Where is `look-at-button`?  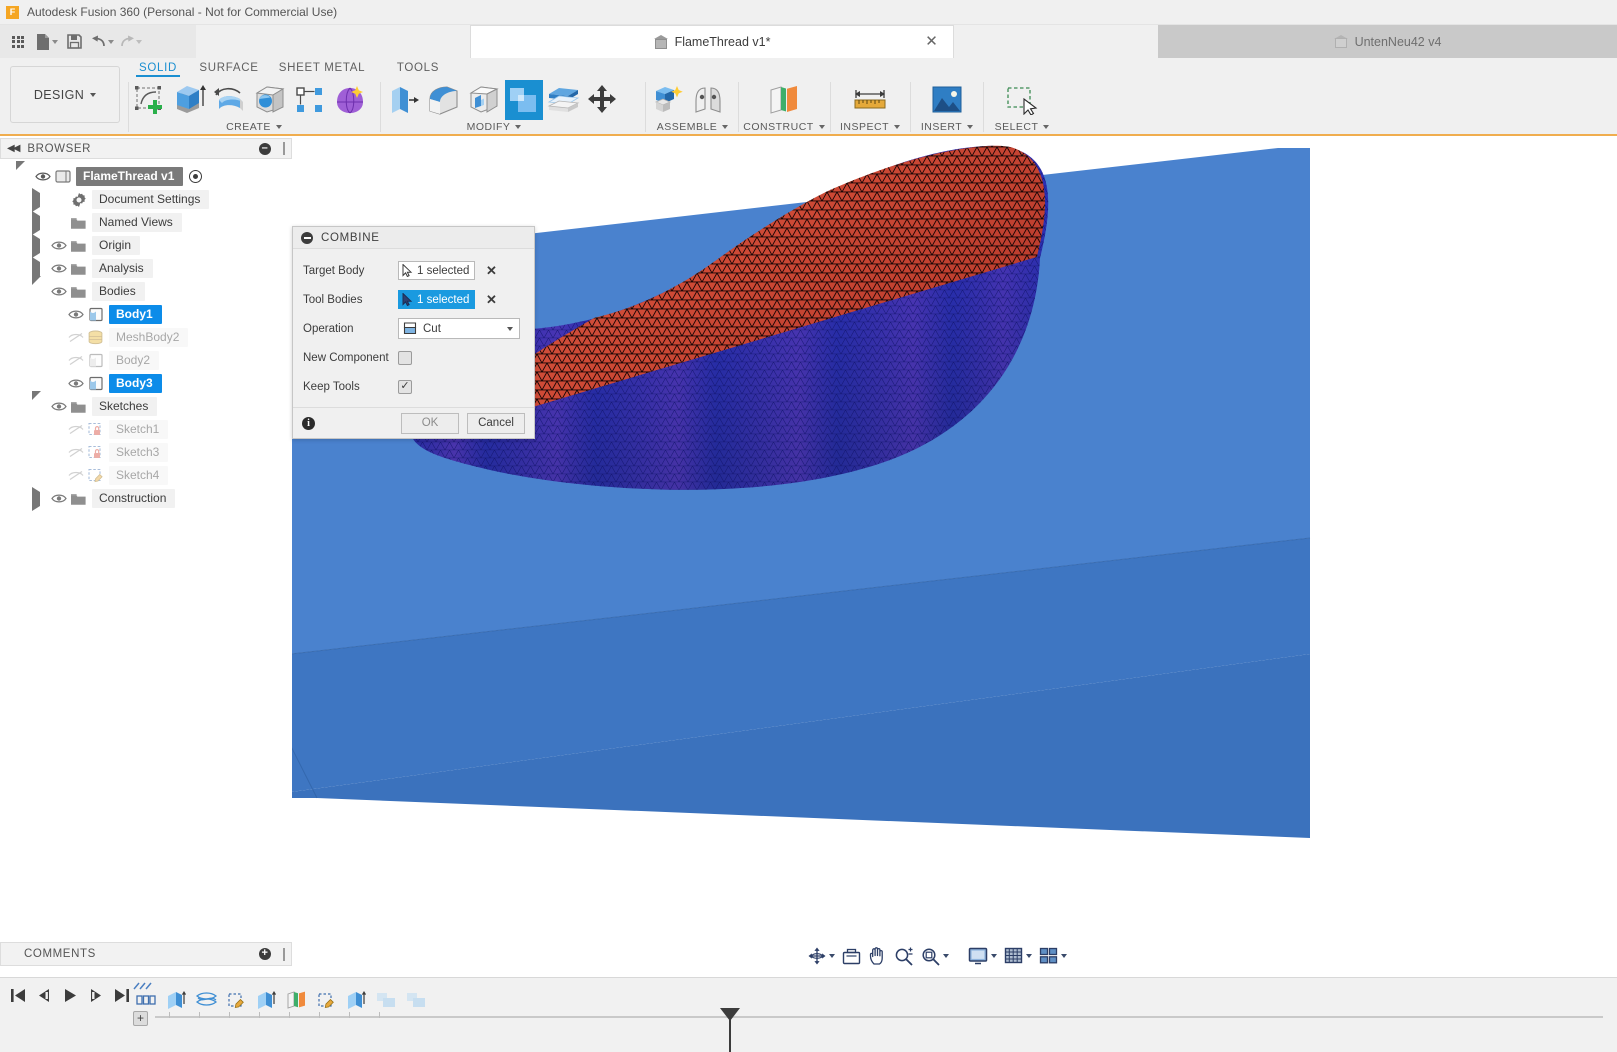 look-at-button is located at coordinates (851, 956).